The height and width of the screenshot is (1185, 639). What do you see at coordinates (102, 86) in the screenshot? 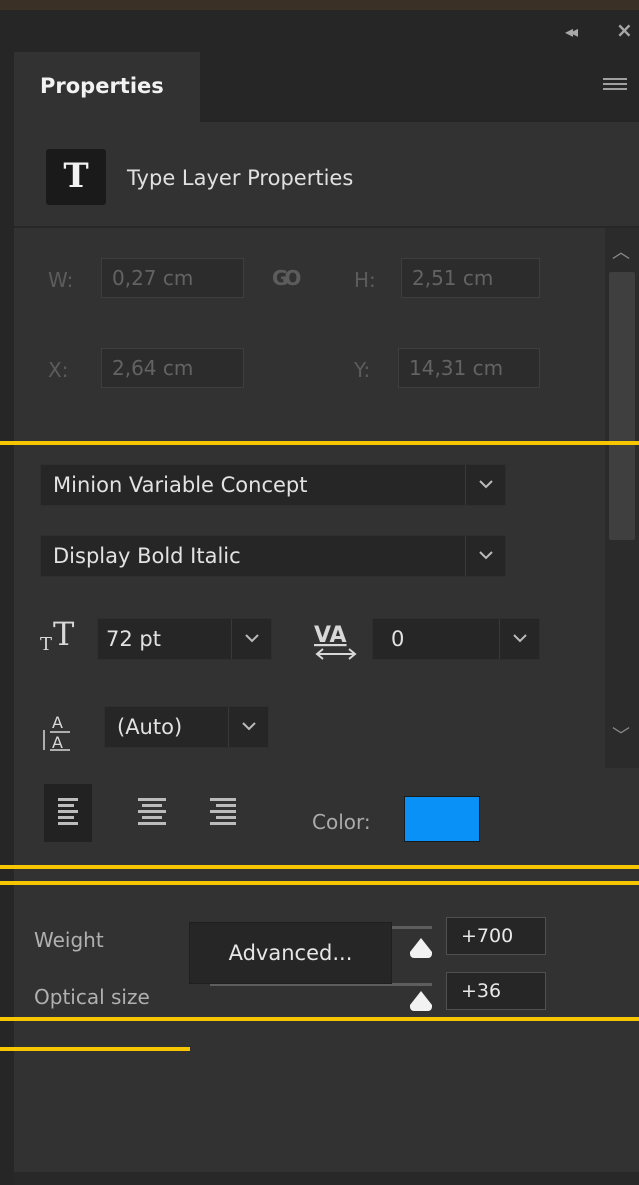
I see `tab-properties-label: Properties` at bounding box center [102, 86].